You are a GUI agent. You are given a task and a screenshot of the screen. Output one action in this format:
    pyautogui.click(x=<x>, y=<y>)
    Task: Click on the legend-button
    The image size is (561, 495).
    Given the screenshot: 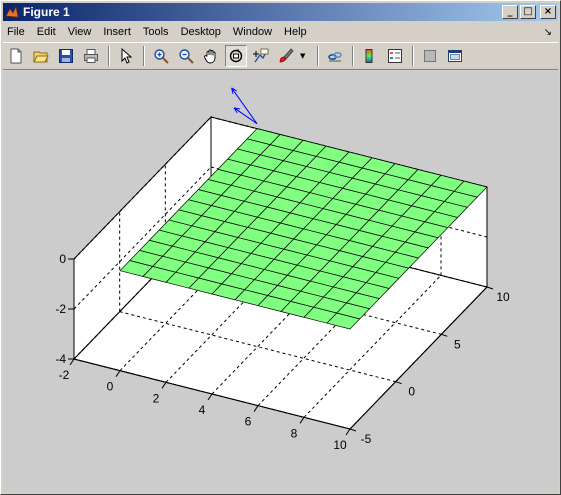 What is the action you would take?
    pyautogui.click(x=395, y=56)
    